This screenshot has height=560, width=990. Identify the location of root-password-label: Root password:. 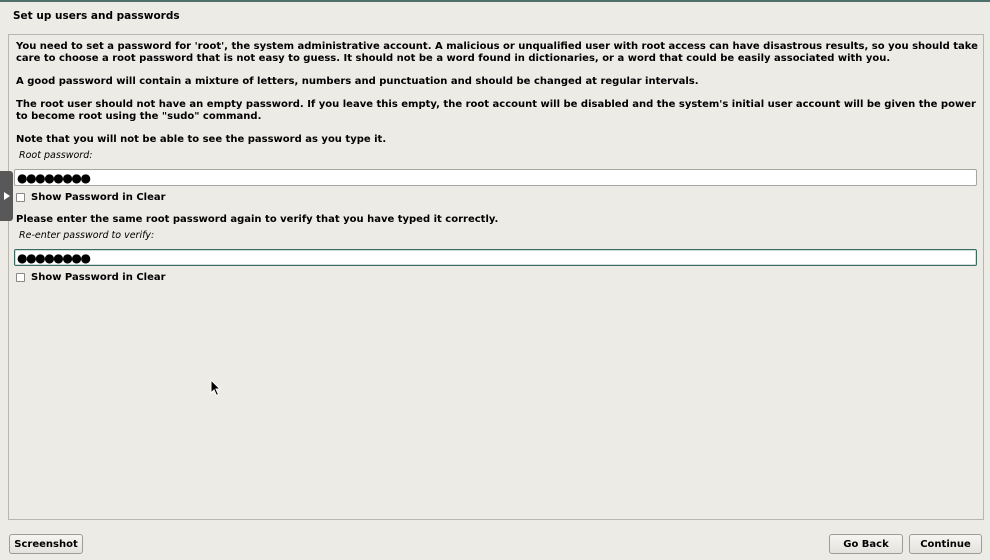
(56, 155).